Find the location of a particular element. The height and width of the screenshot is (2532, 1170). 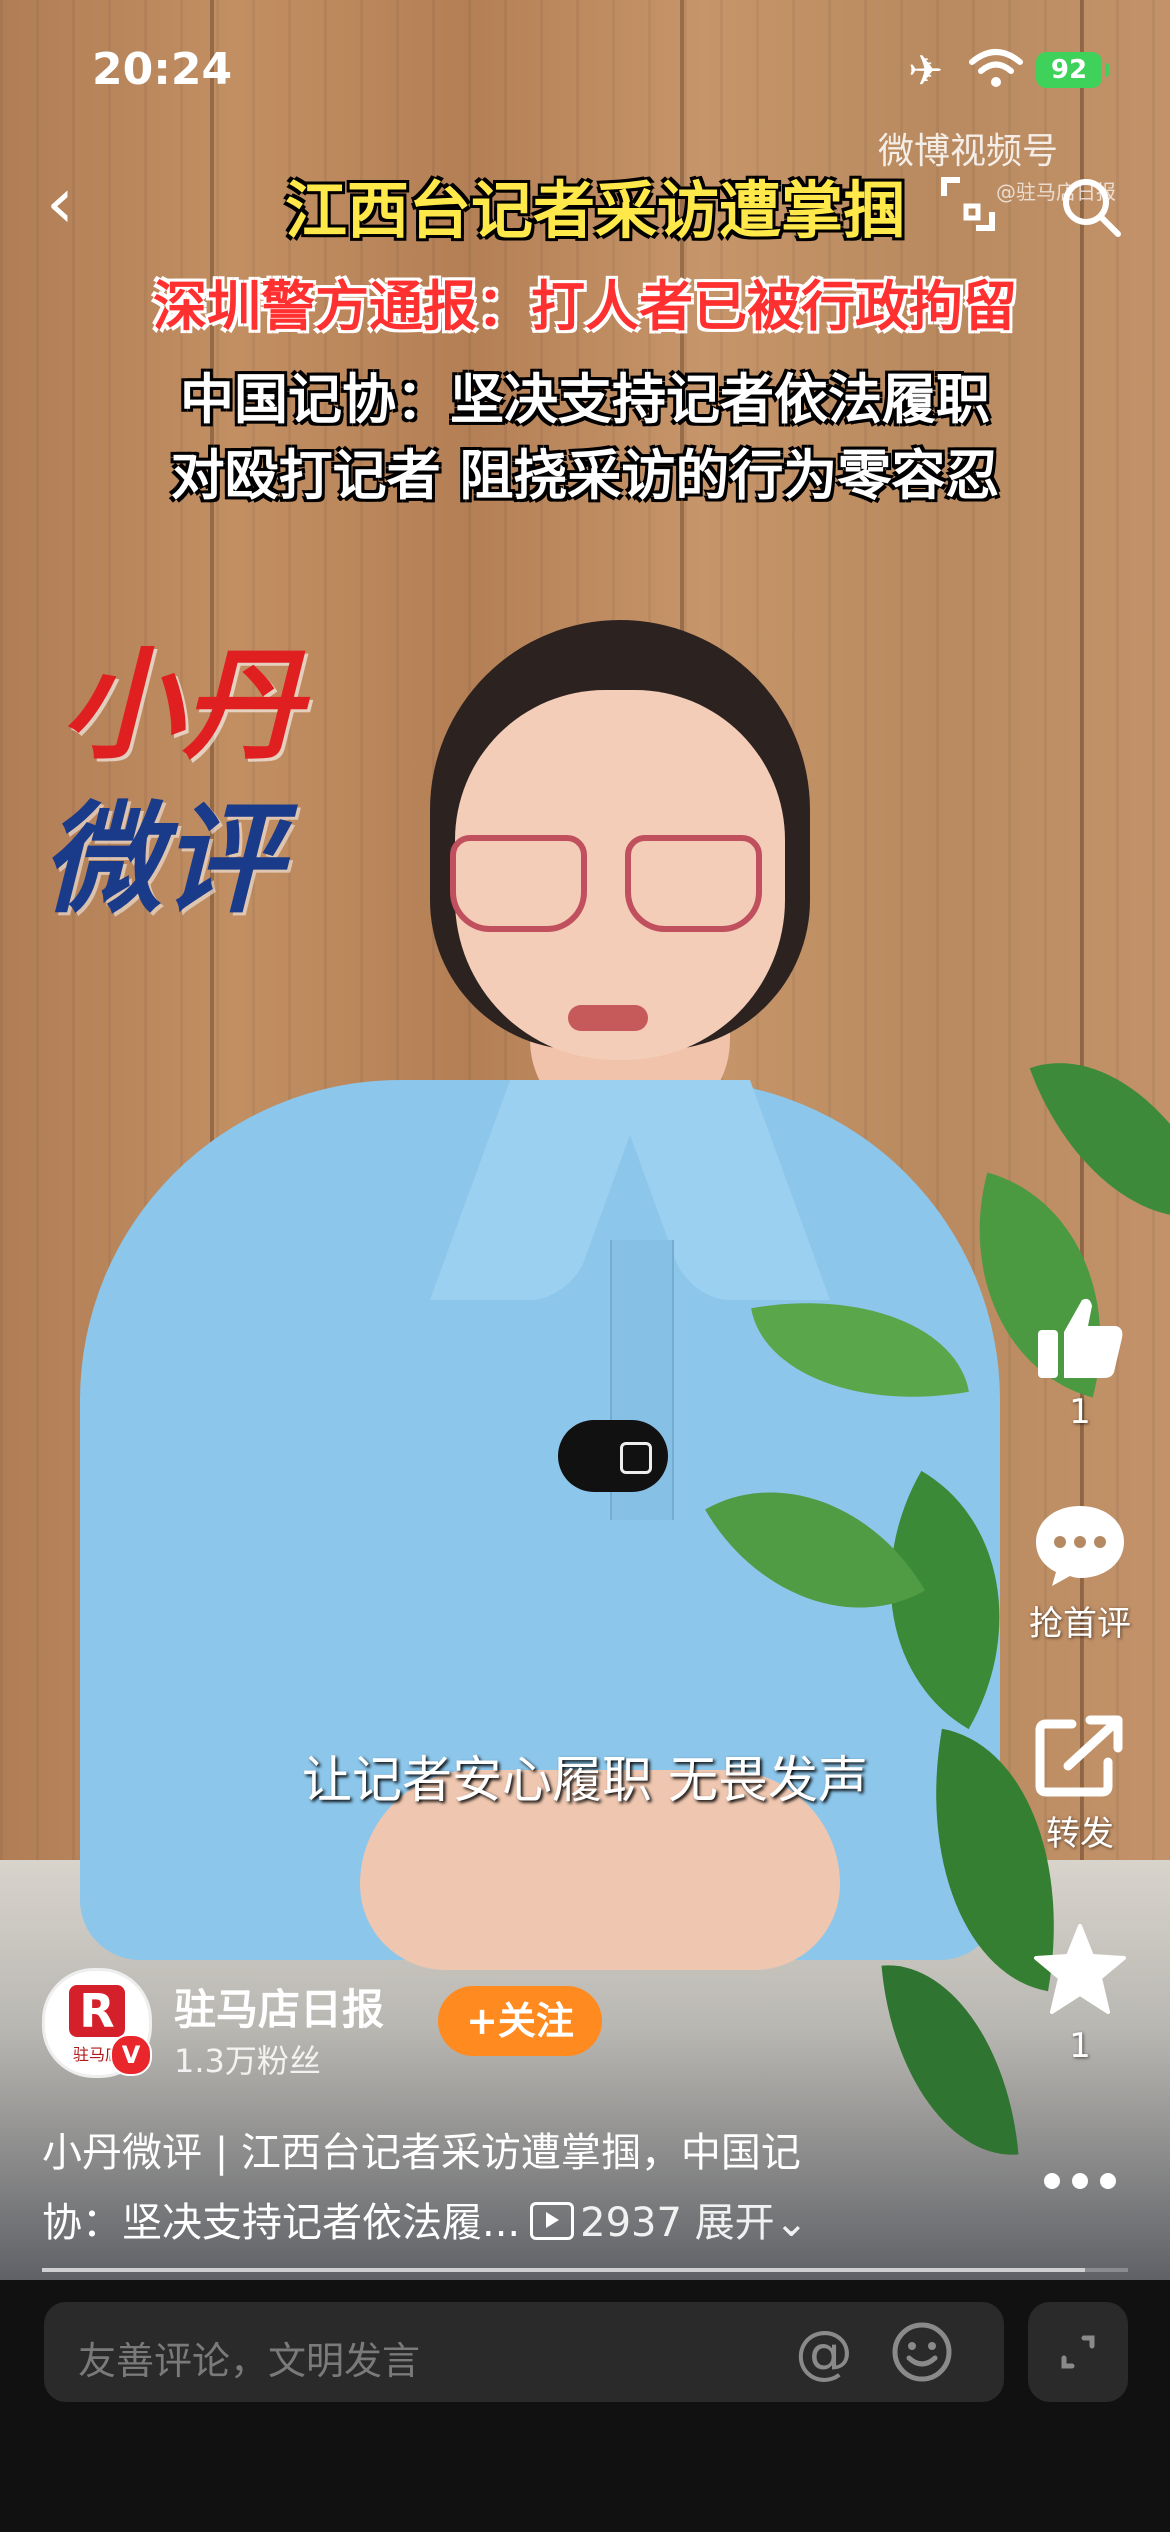

statement-line-2: 对殴打记者 阻挠采访的行为零容忍 is located at coordinates (585, 475).